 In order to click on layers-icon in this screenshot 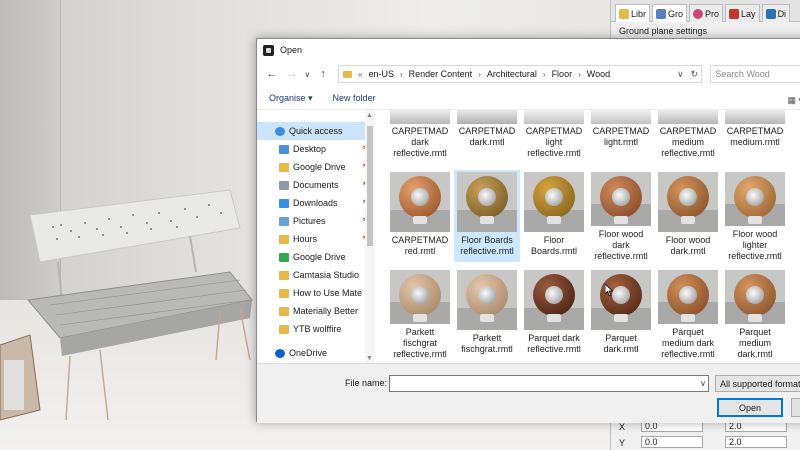, I will do `click(734, 13)`.